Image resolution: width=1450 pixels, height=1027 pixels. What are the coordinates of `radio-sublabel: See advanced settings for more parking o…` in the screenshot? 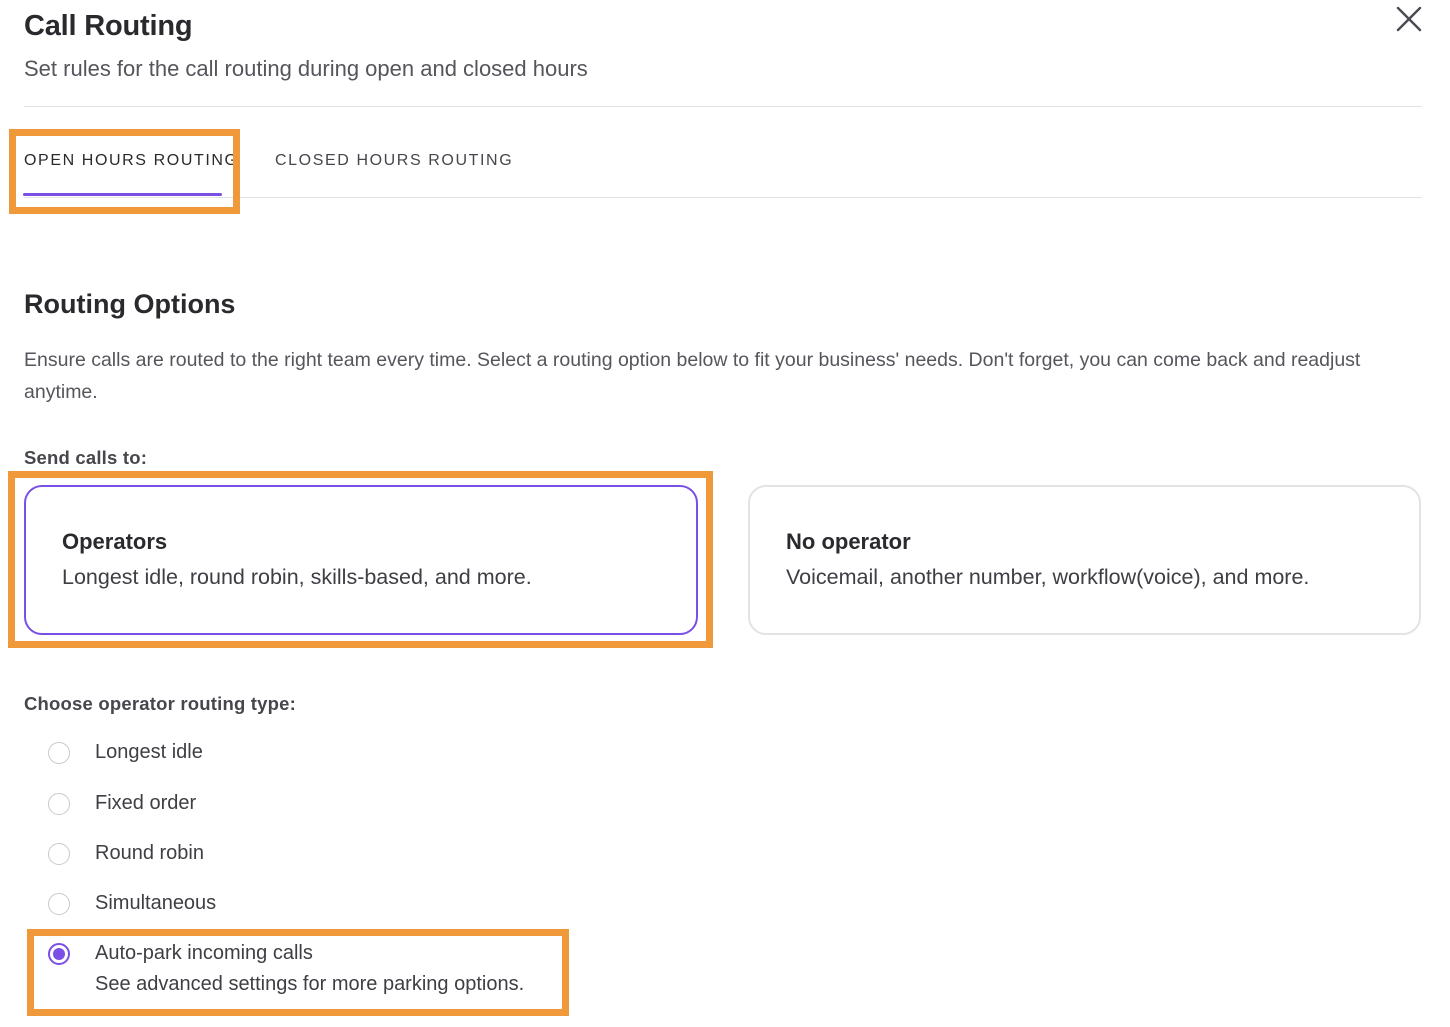 It's located at (310, 984).